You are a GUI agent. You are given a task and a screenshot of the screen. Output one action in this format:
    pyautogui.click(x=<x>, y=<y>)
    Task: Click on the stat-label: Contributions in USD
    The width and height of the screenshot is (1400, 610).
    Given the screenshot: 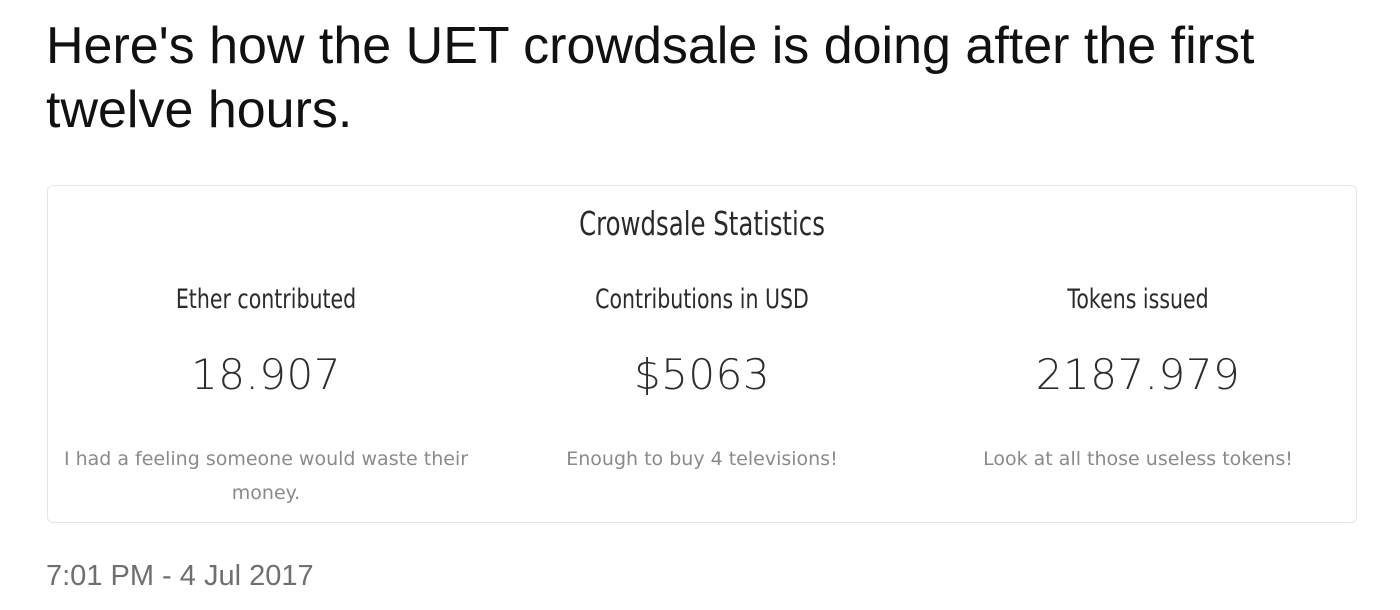 What is the action you would take?
    pyautogui.click(x=702, y=299)
    